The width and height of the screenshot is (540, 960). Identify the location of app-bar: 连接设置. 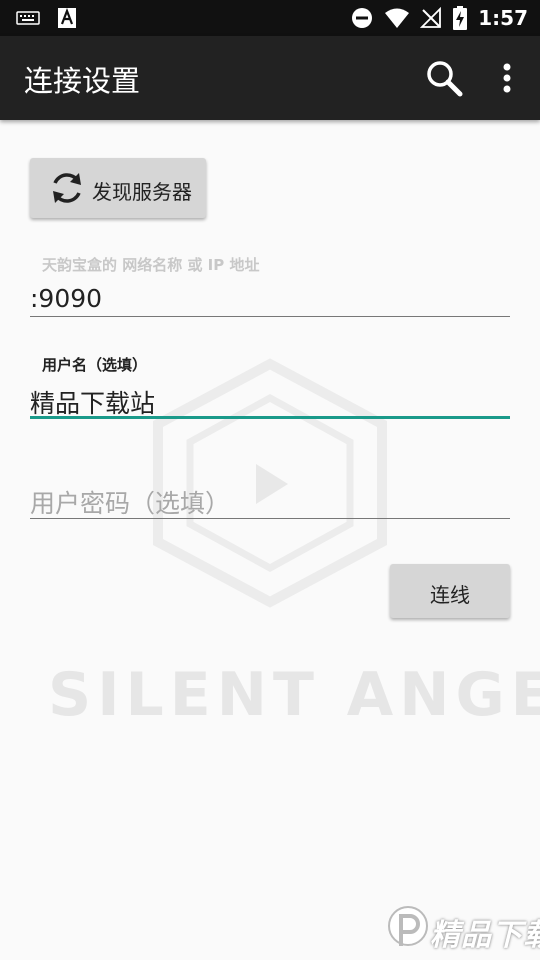
(270, 78).